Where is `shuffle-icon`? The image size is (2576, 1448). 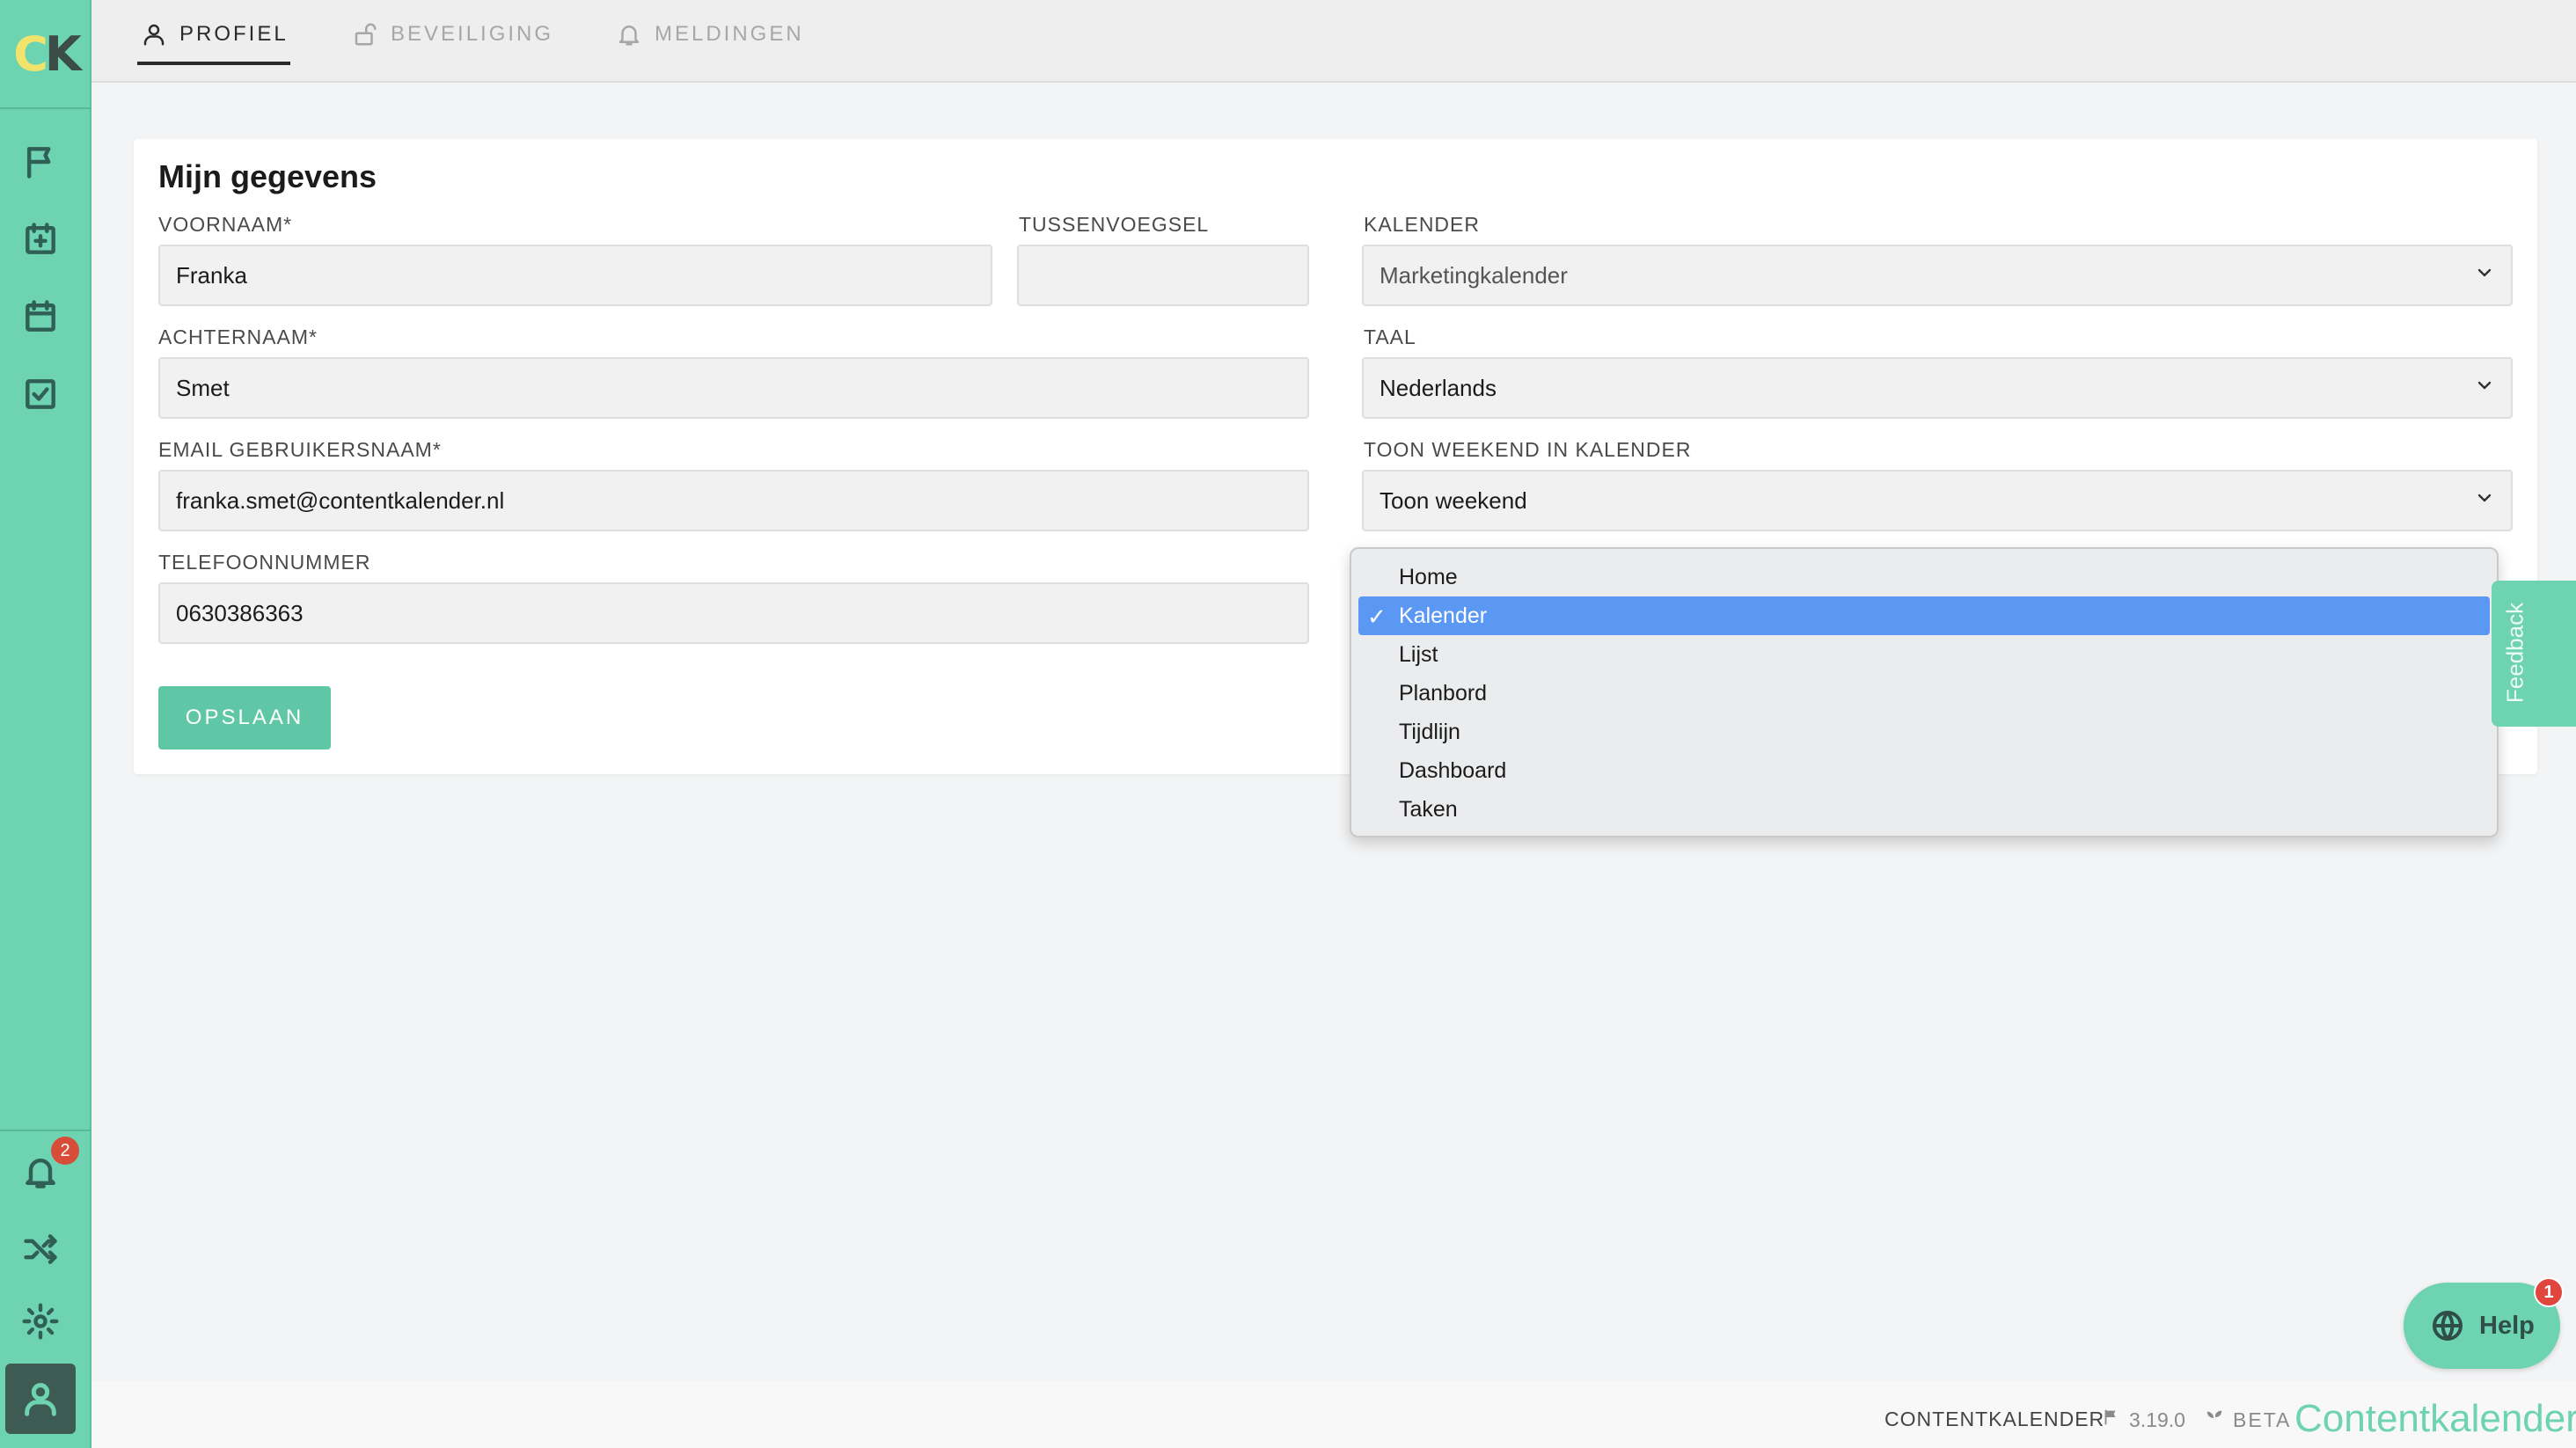 shuffle-icon is located at coordinates (40, 1249).